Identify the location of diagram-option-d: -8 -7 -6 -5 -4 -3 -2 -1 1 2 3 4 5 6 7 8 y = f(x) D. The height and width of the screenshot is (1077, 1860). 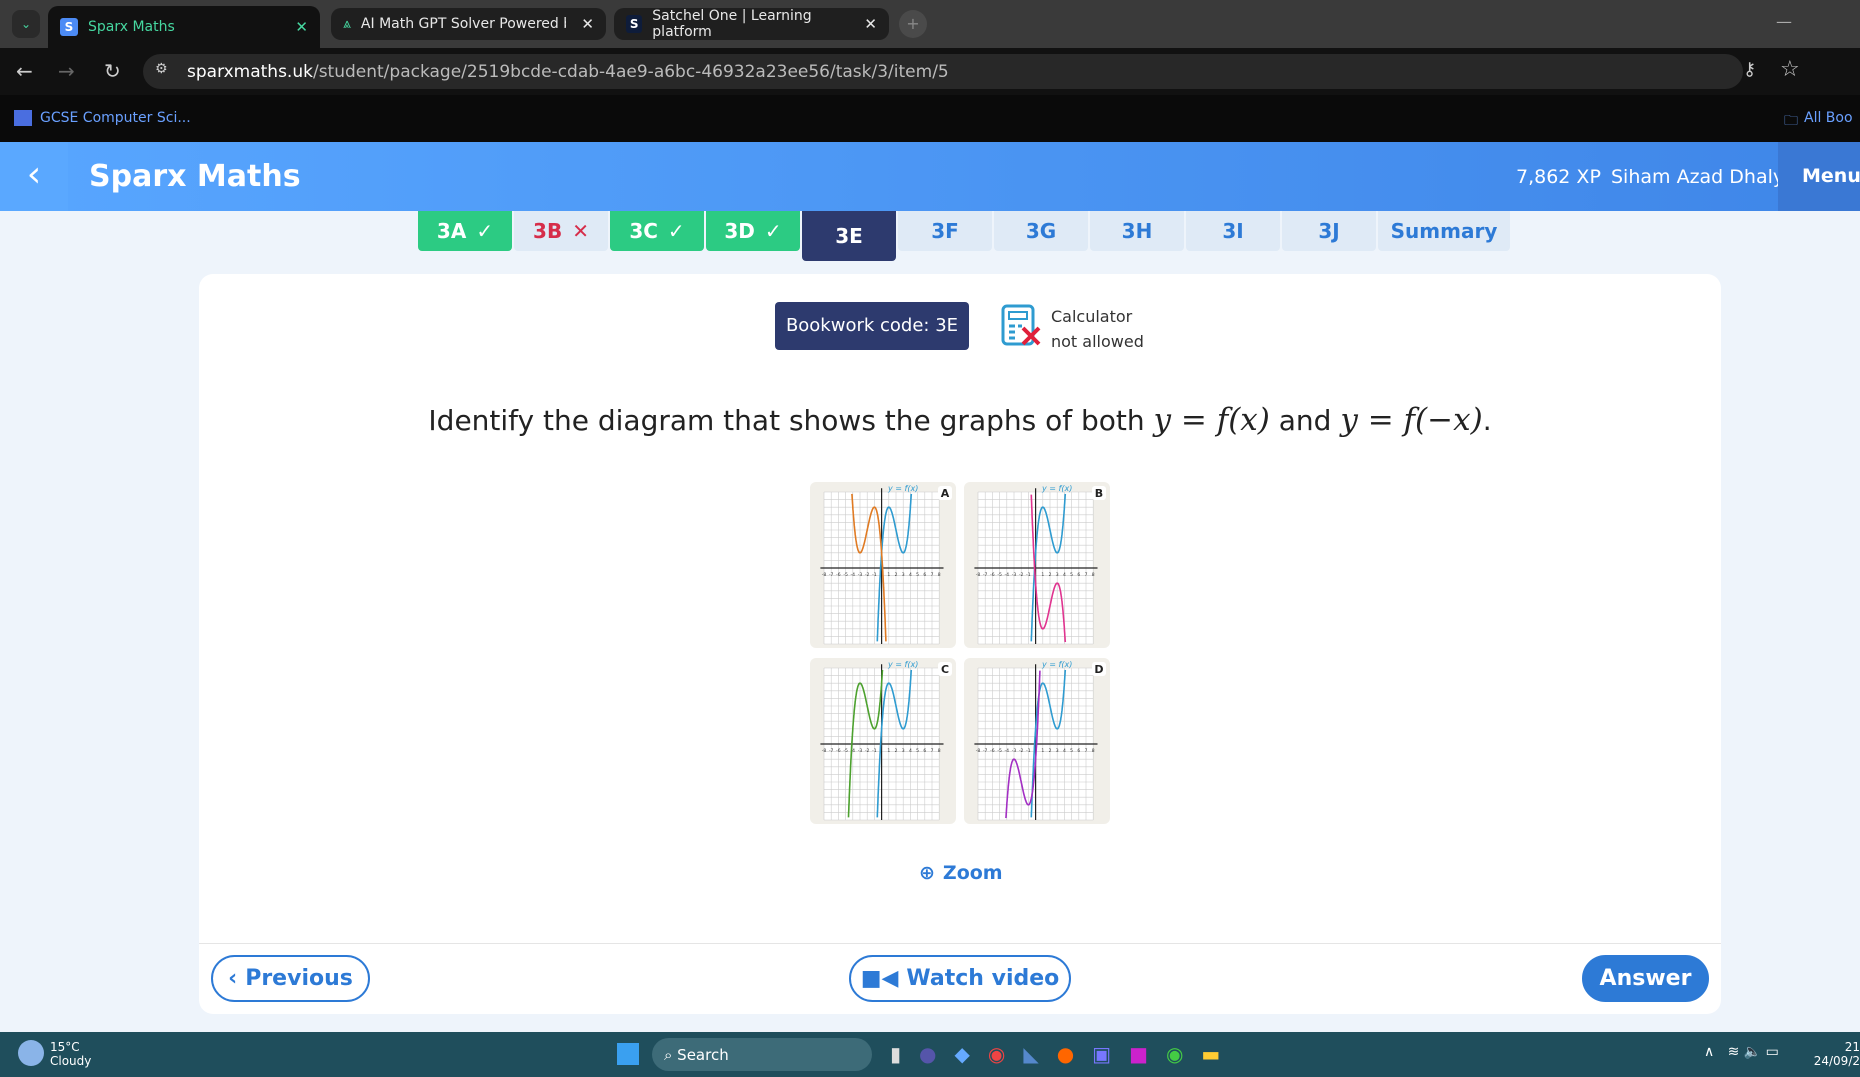
(1037, 741).